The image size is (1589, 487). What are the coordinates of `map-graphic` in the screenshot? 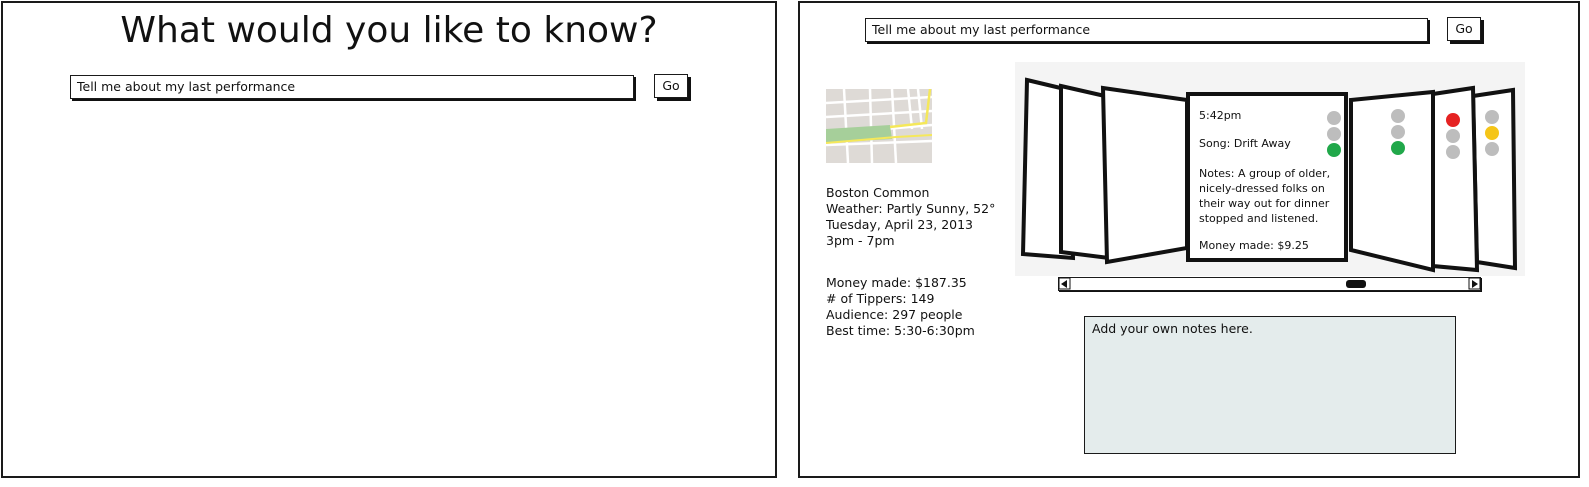 It's located at (879, 126).